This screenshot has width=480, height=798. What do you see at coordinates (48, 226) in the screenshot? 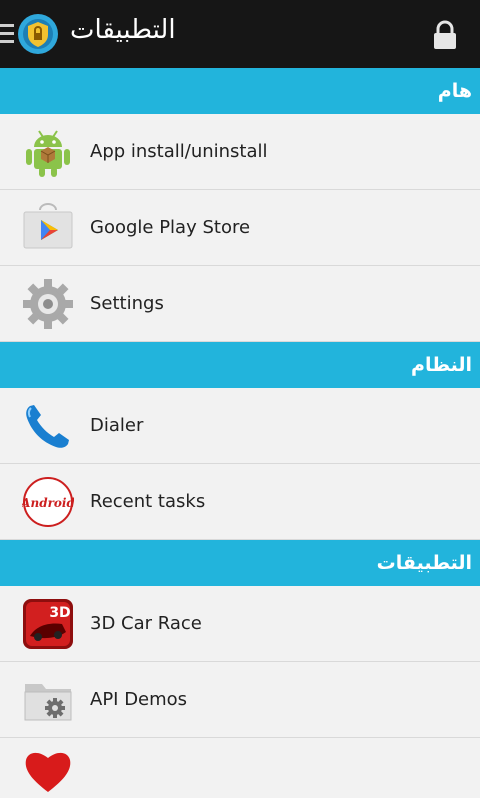
I see `play-store-icon` at bounding box center [48, 226].